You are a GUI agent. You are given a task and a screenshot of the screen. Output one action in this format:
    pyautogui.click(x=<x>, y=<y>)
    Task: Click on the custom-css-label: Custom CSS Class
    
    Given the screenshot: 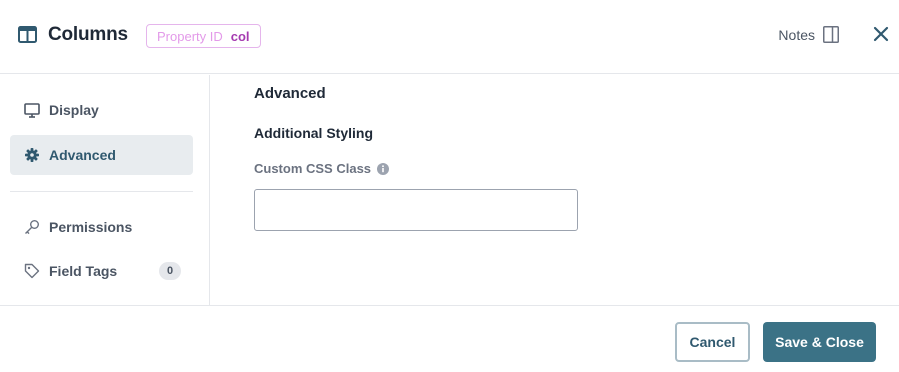 What is the action you would take?
    pyautogui.click(x=322, y=168)
    